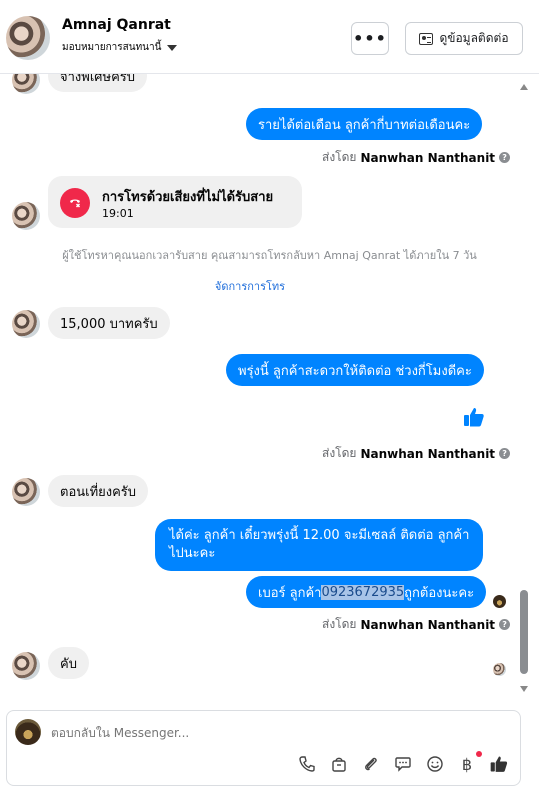 The height and width of the screenshot is (791, 539). I want to click on message-text: ถูกต้องนะคะ, so click(439, 593).